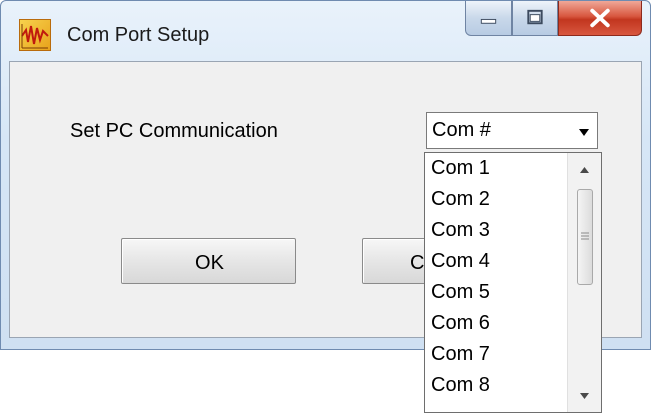 The image size is (653, 413). I want to click on com-port-selected-value: Com #, so click(461, 130).